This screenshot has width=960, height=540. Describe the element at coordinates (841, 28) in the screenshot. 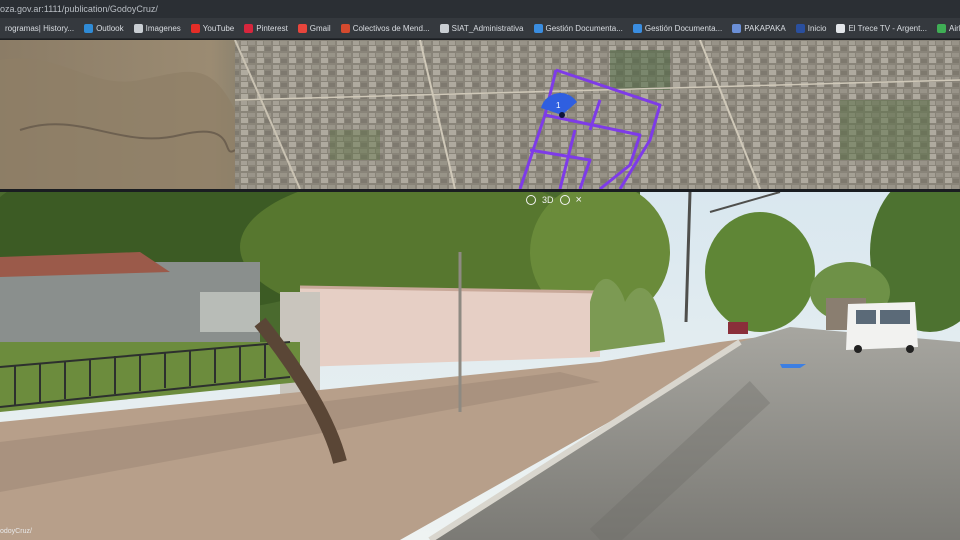

I see `tv-icon` at that location.